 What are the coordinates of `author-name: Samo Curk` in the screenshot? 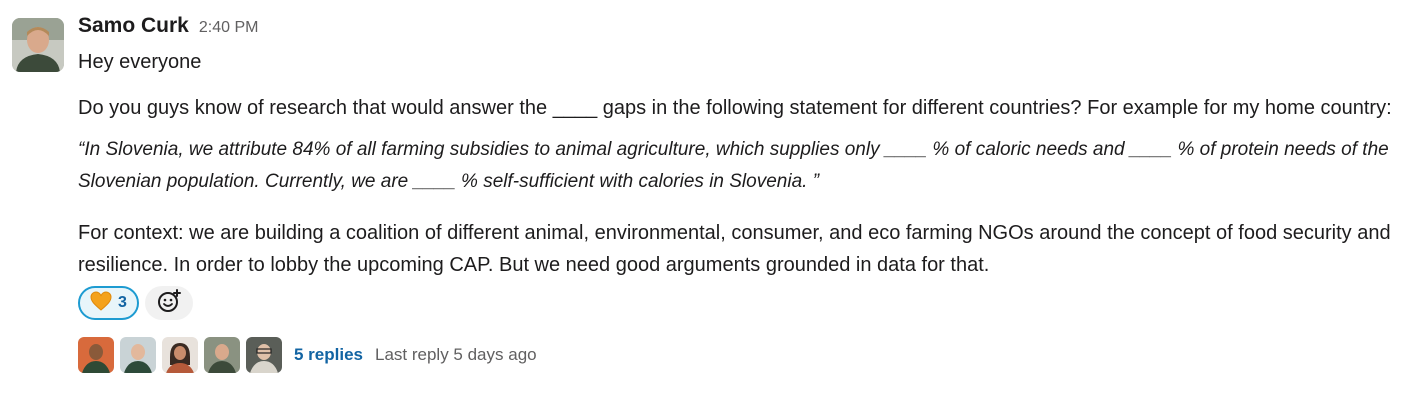 It's located at (133, 26).